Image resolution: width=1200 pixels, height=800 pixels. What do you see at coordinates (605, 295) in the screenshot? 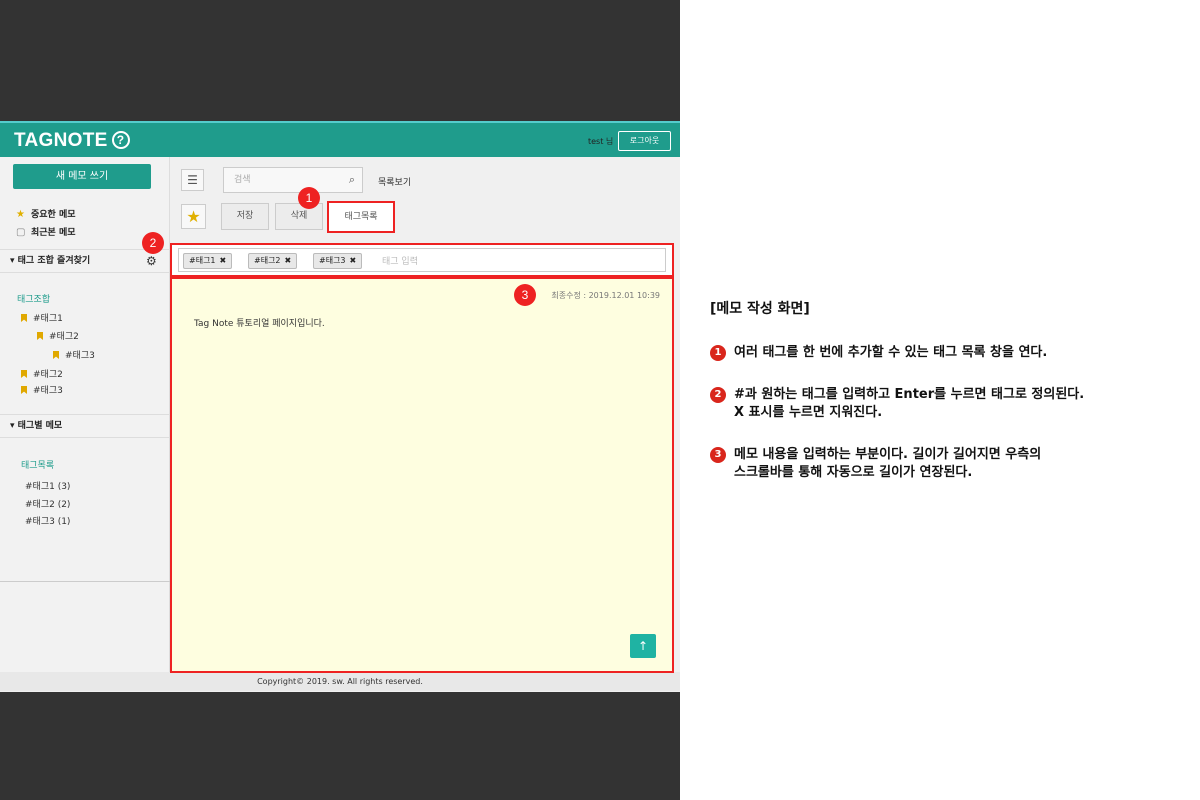
I see `last-modified: 최종수정 : 2019.12.01 10:39` at bounding box center [605, 295].